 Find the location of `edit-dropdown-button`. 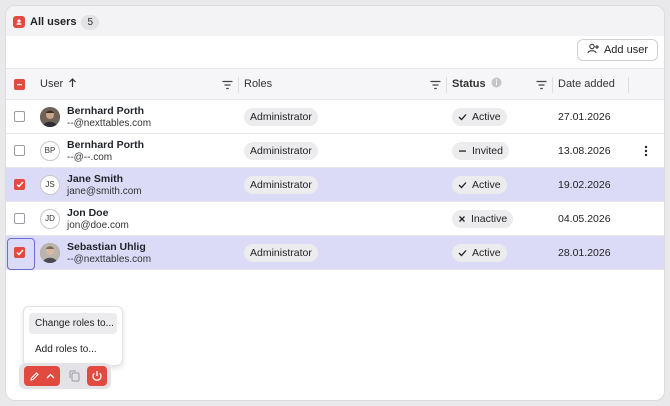

edit-dropdown-button is located at coordinates (42, 376).